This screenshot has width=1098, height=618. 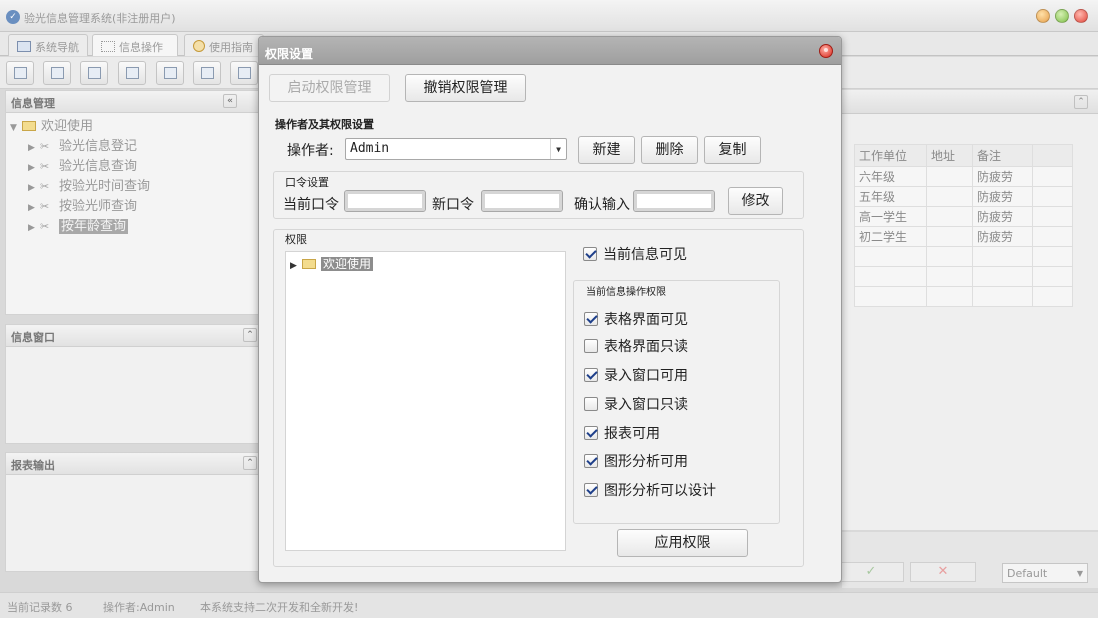 What do you see at coordinates (207, 73) in the screenshot?
I see `export-tool-button` at bounding box center [207, 73].